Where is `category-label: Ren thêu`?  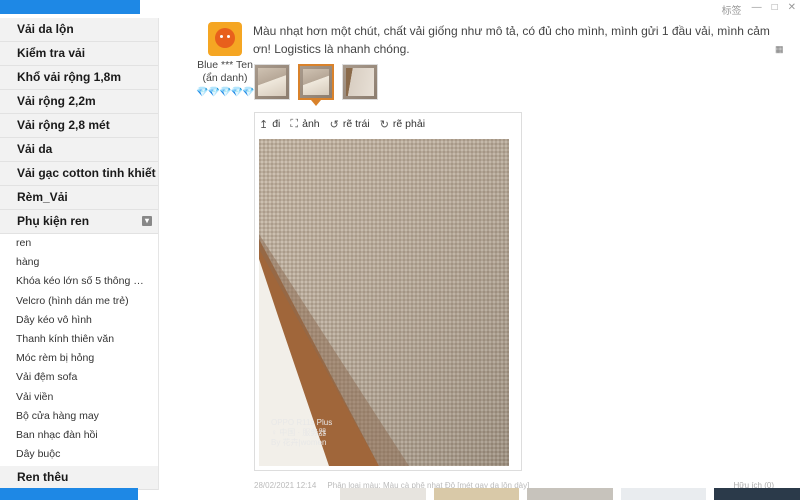
category-label: Ren thêu is located at coordinates (43, 477).